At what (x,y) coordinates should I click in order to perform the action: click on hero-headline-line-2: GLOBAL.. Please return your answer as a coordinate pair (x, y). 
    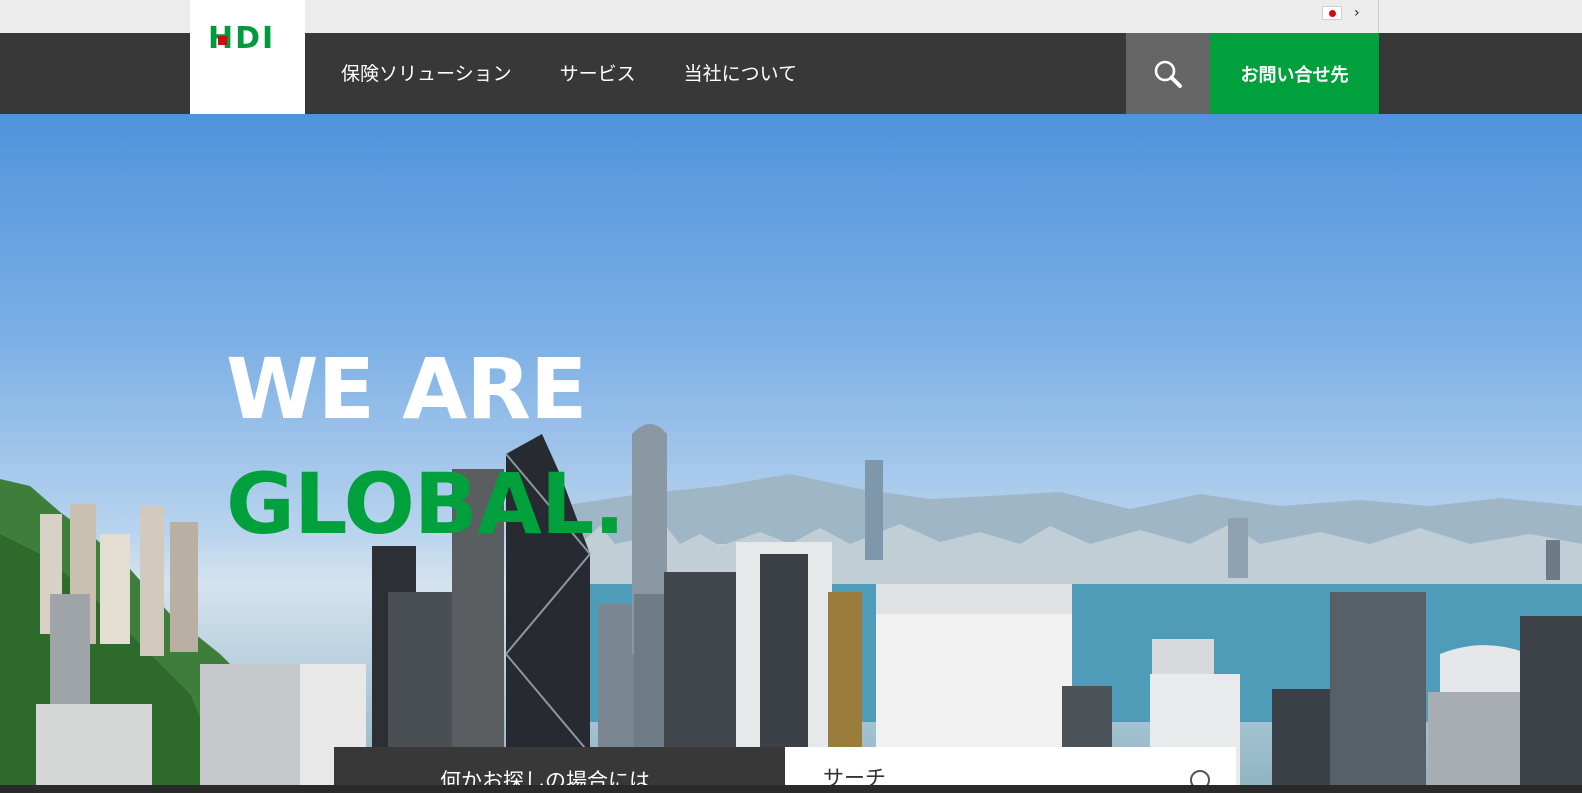
    Looking at the image, I should click on (425, 504).